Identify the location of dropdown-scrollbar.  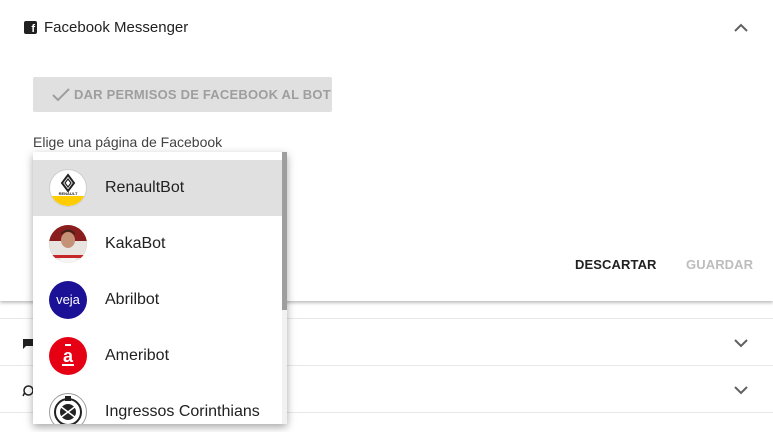
(284, 288).